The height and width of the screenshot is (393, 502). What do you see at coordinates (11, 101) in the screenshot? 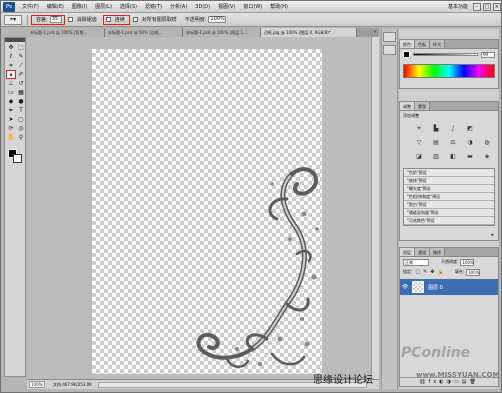
I see `blur-tool-icon: ◆` at bounding box center [11, 101].